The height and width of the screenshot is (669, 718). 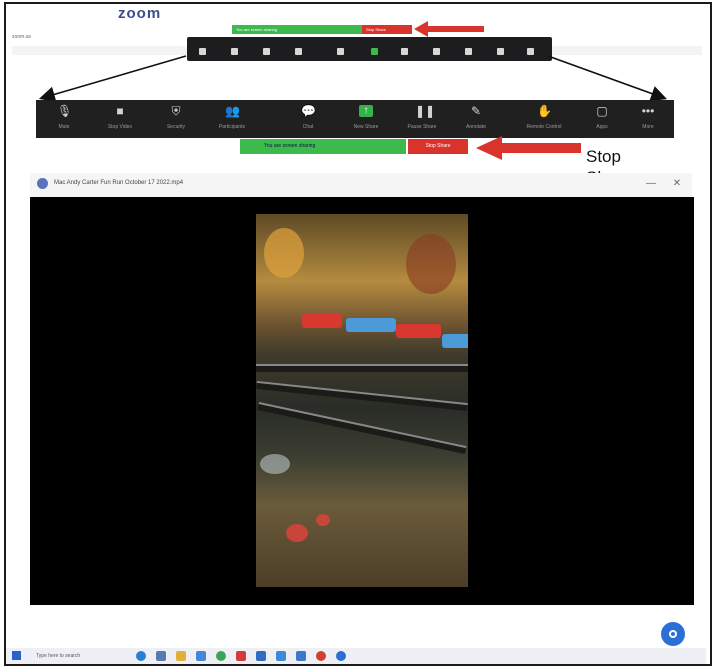 I want to click on zoom-icon, so click(x=341, y=656).